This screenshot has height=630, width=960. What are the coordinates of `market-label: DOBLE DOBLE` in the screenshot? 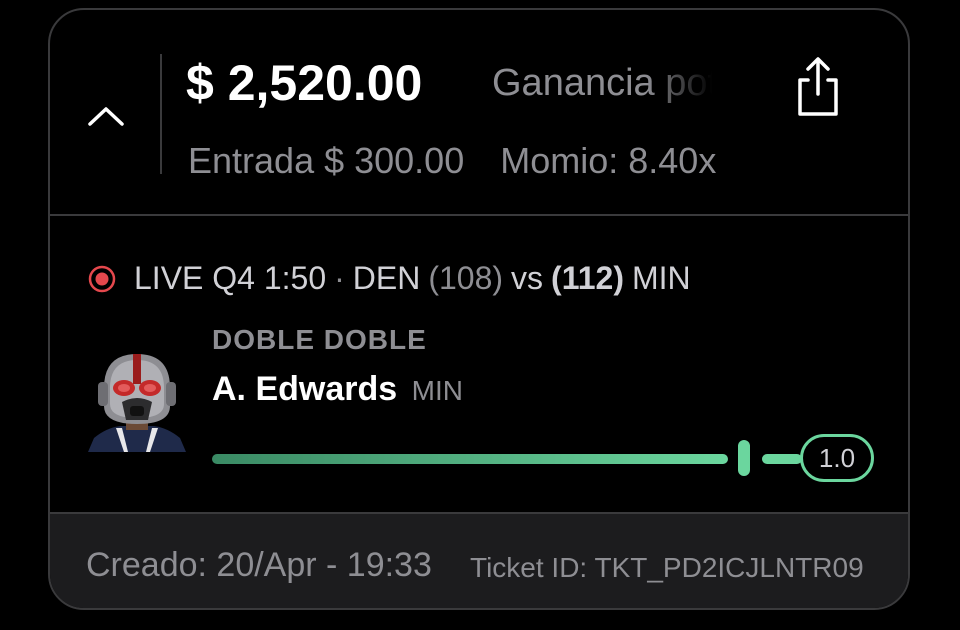 It's located at (319, 339).